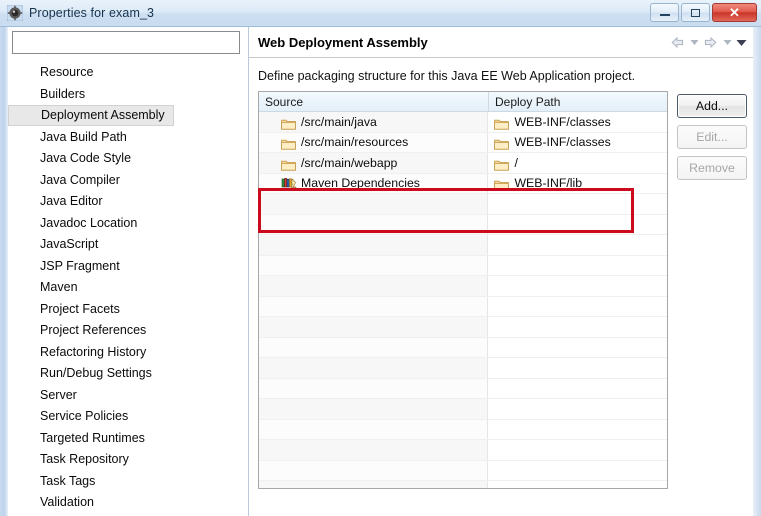 This screenshot has height=516, width=761. I want to click on sidebar-item-project-facets: Project Facets, so click(128, 310).